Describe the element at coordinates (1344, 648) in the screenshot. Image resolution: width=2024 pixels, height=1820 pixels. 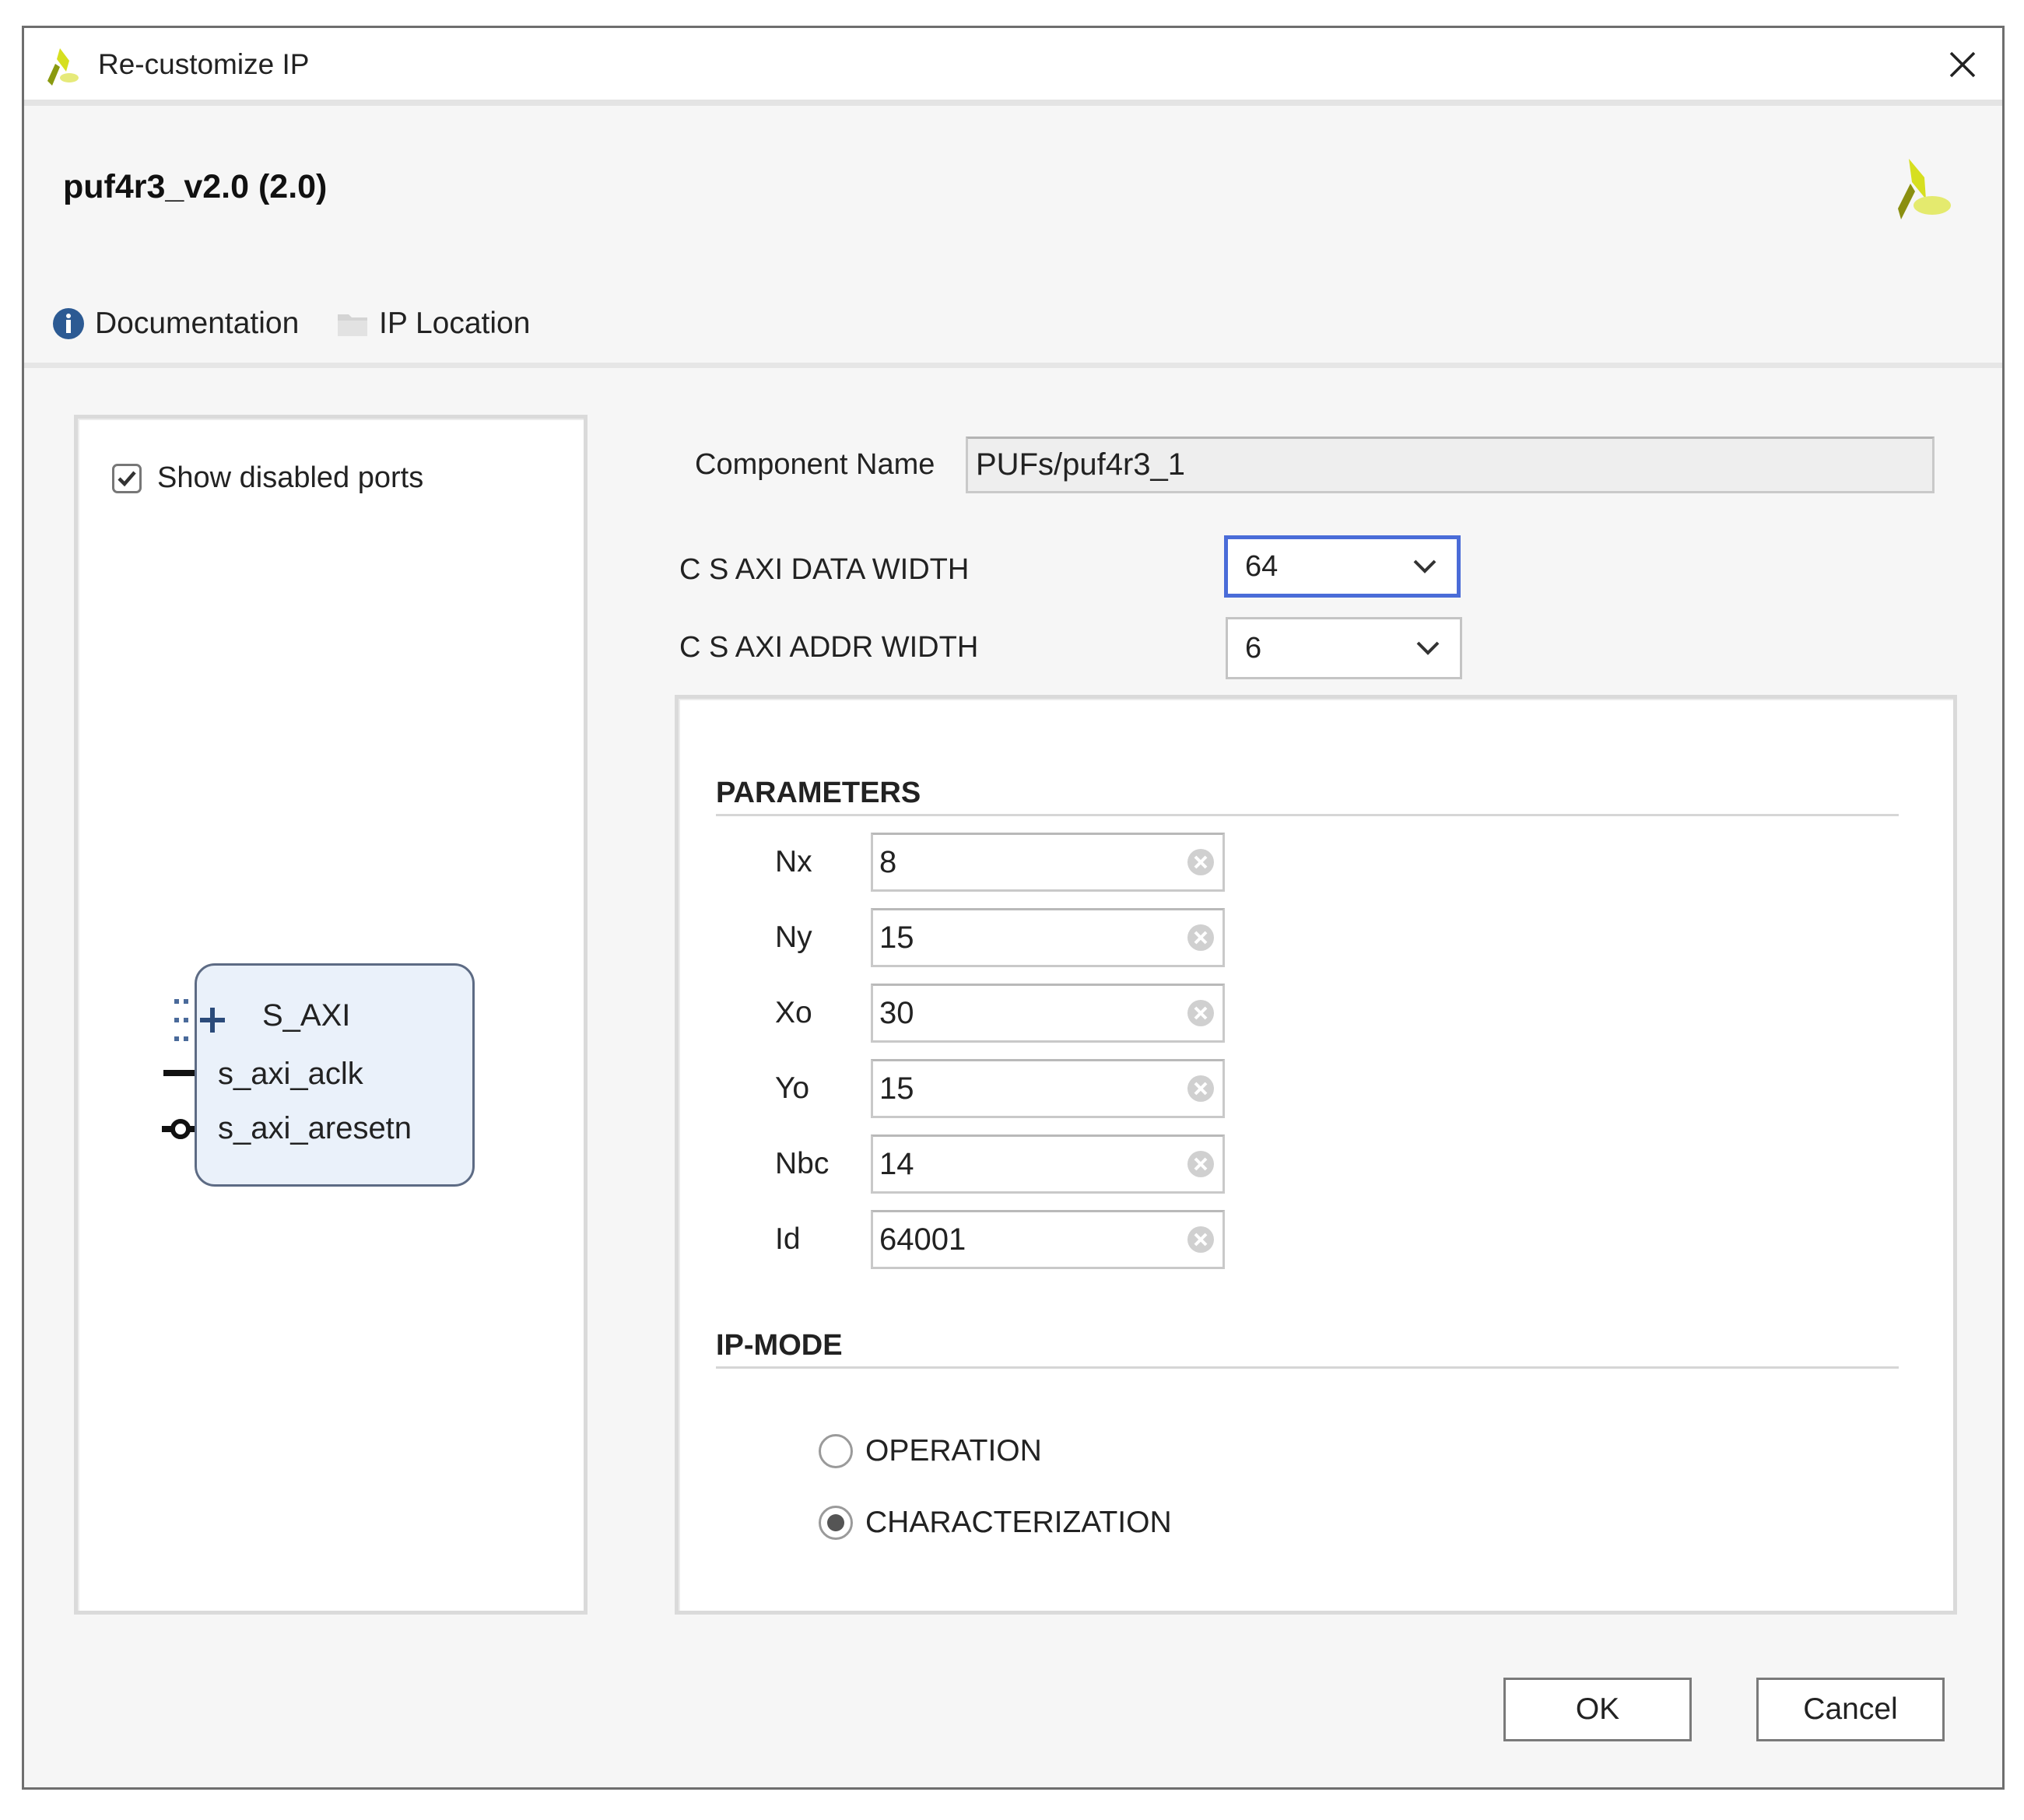
I see `addr-width-dropdown: 6` at that location.